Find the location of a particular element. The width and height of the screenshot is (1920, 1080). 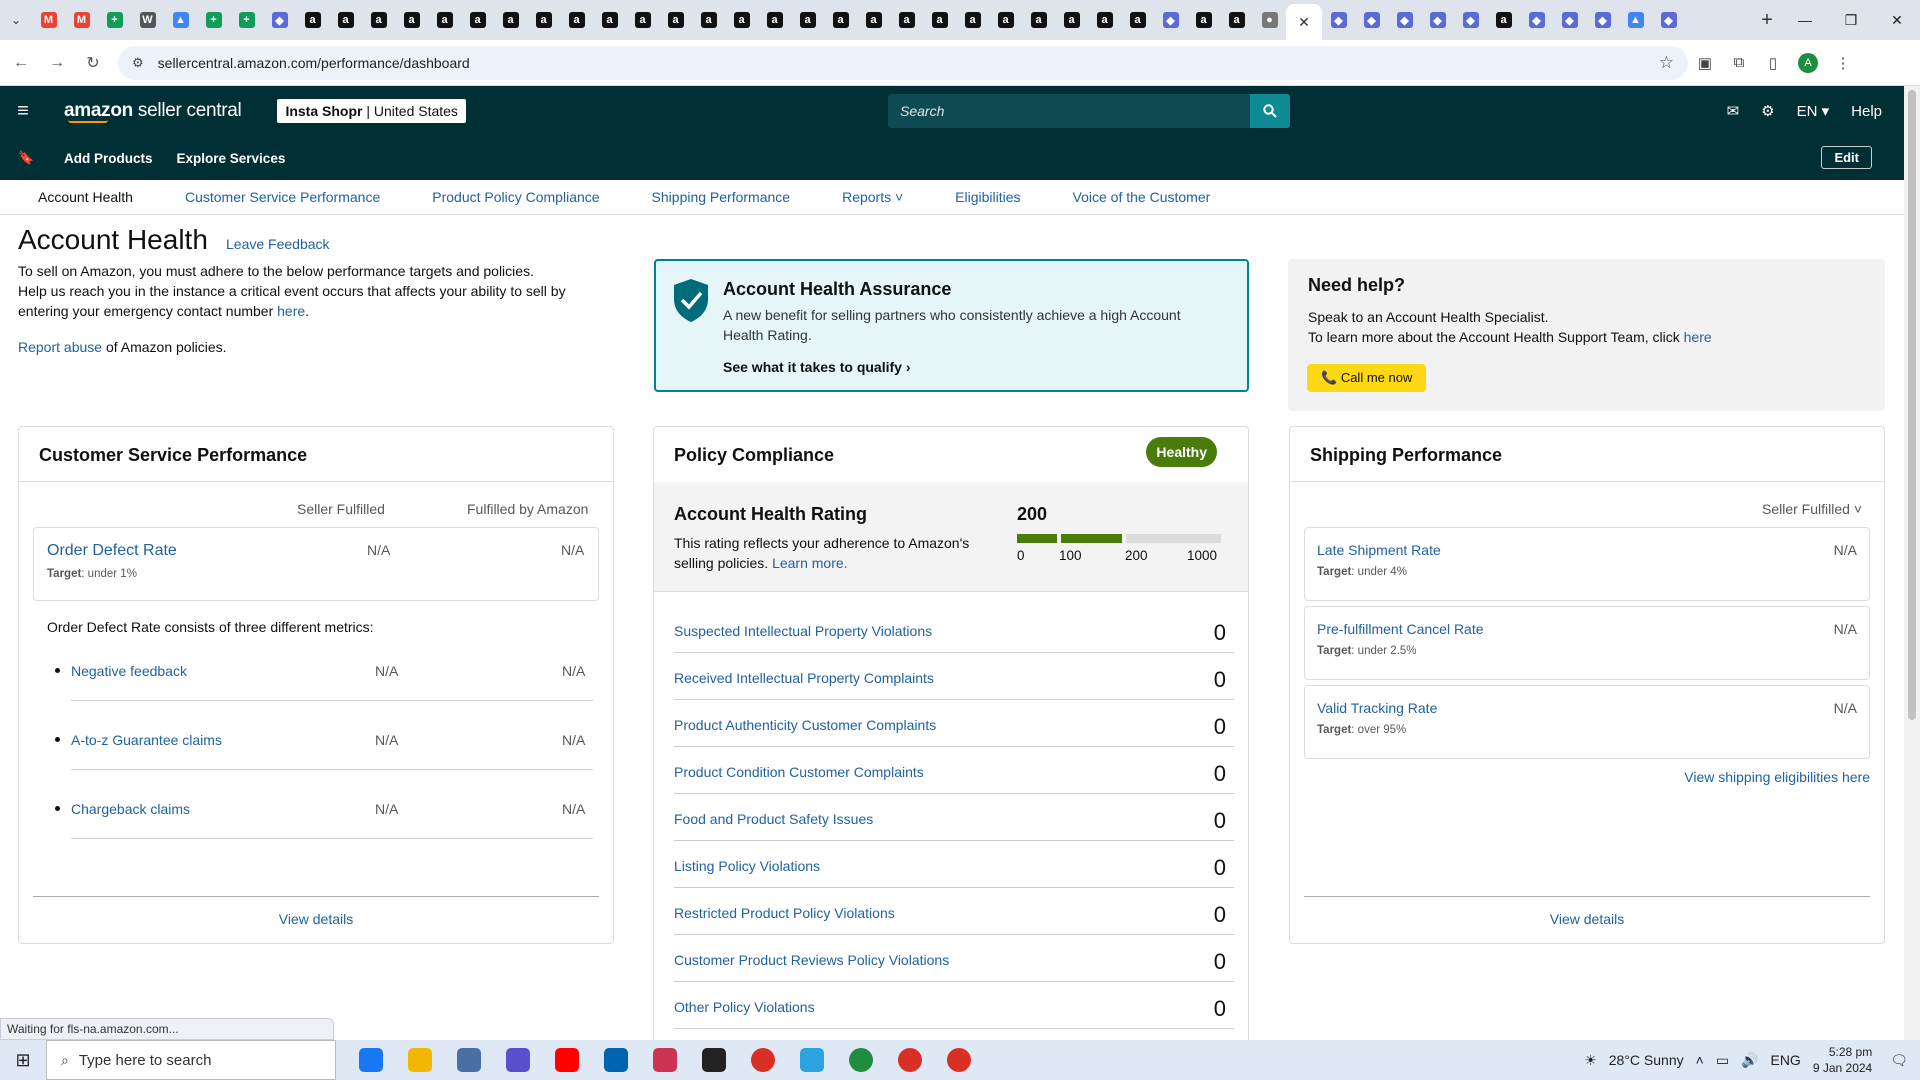

language-selector: EN ▾ is located at coordinates (1813, 111).